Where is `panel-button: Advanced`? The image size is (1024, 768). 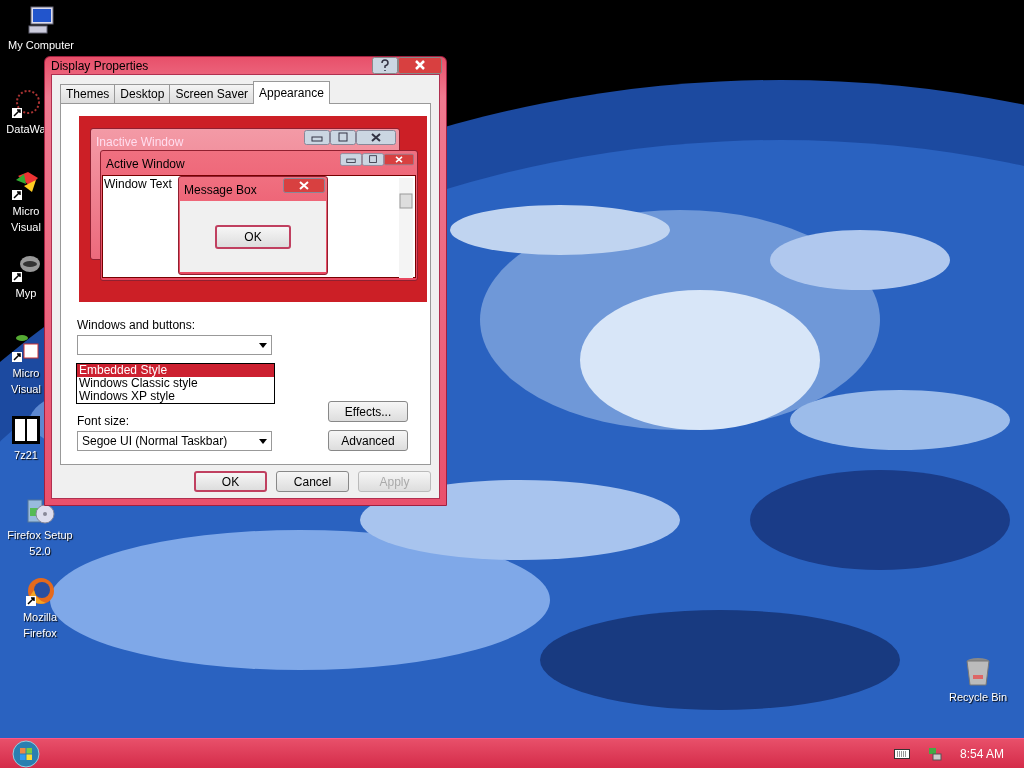 panel-button: Advanced is located at coordinates (368, 440).